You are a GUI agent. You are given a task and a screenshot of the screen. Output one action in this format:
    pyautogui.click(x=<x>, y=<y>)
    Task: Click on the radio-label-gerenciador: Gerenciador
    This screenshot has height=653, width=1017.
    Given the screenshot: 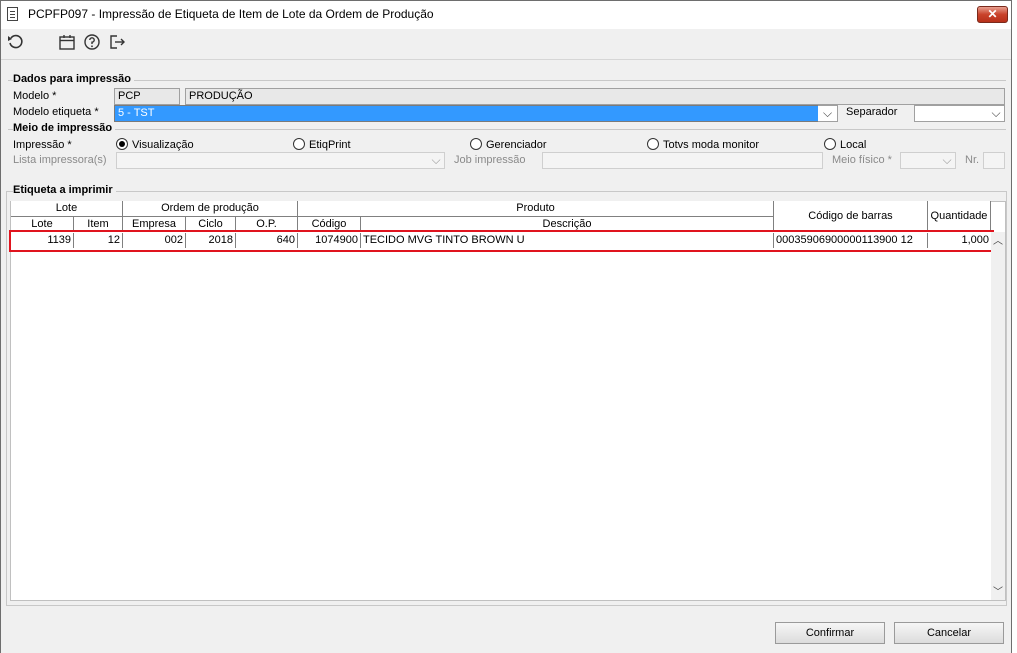 What is the action you would take?
    pyautogui.click(x=516, y=145)
    